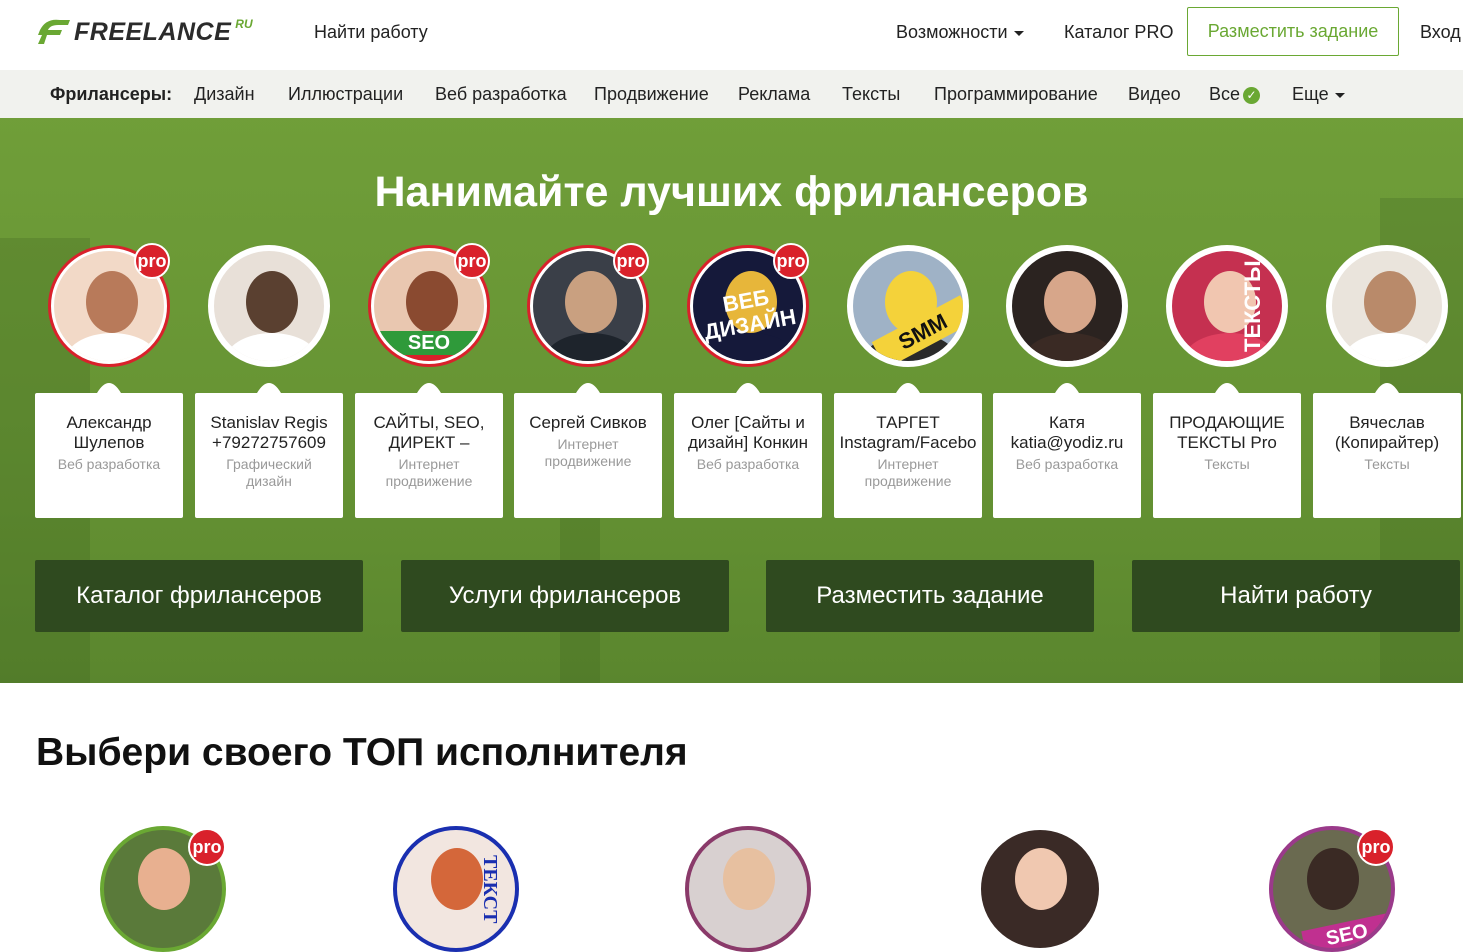  What do you see at coordinates (952, 32) in the screenshot?
I see `features-label: Возможности` at bounding box center [952, 32].